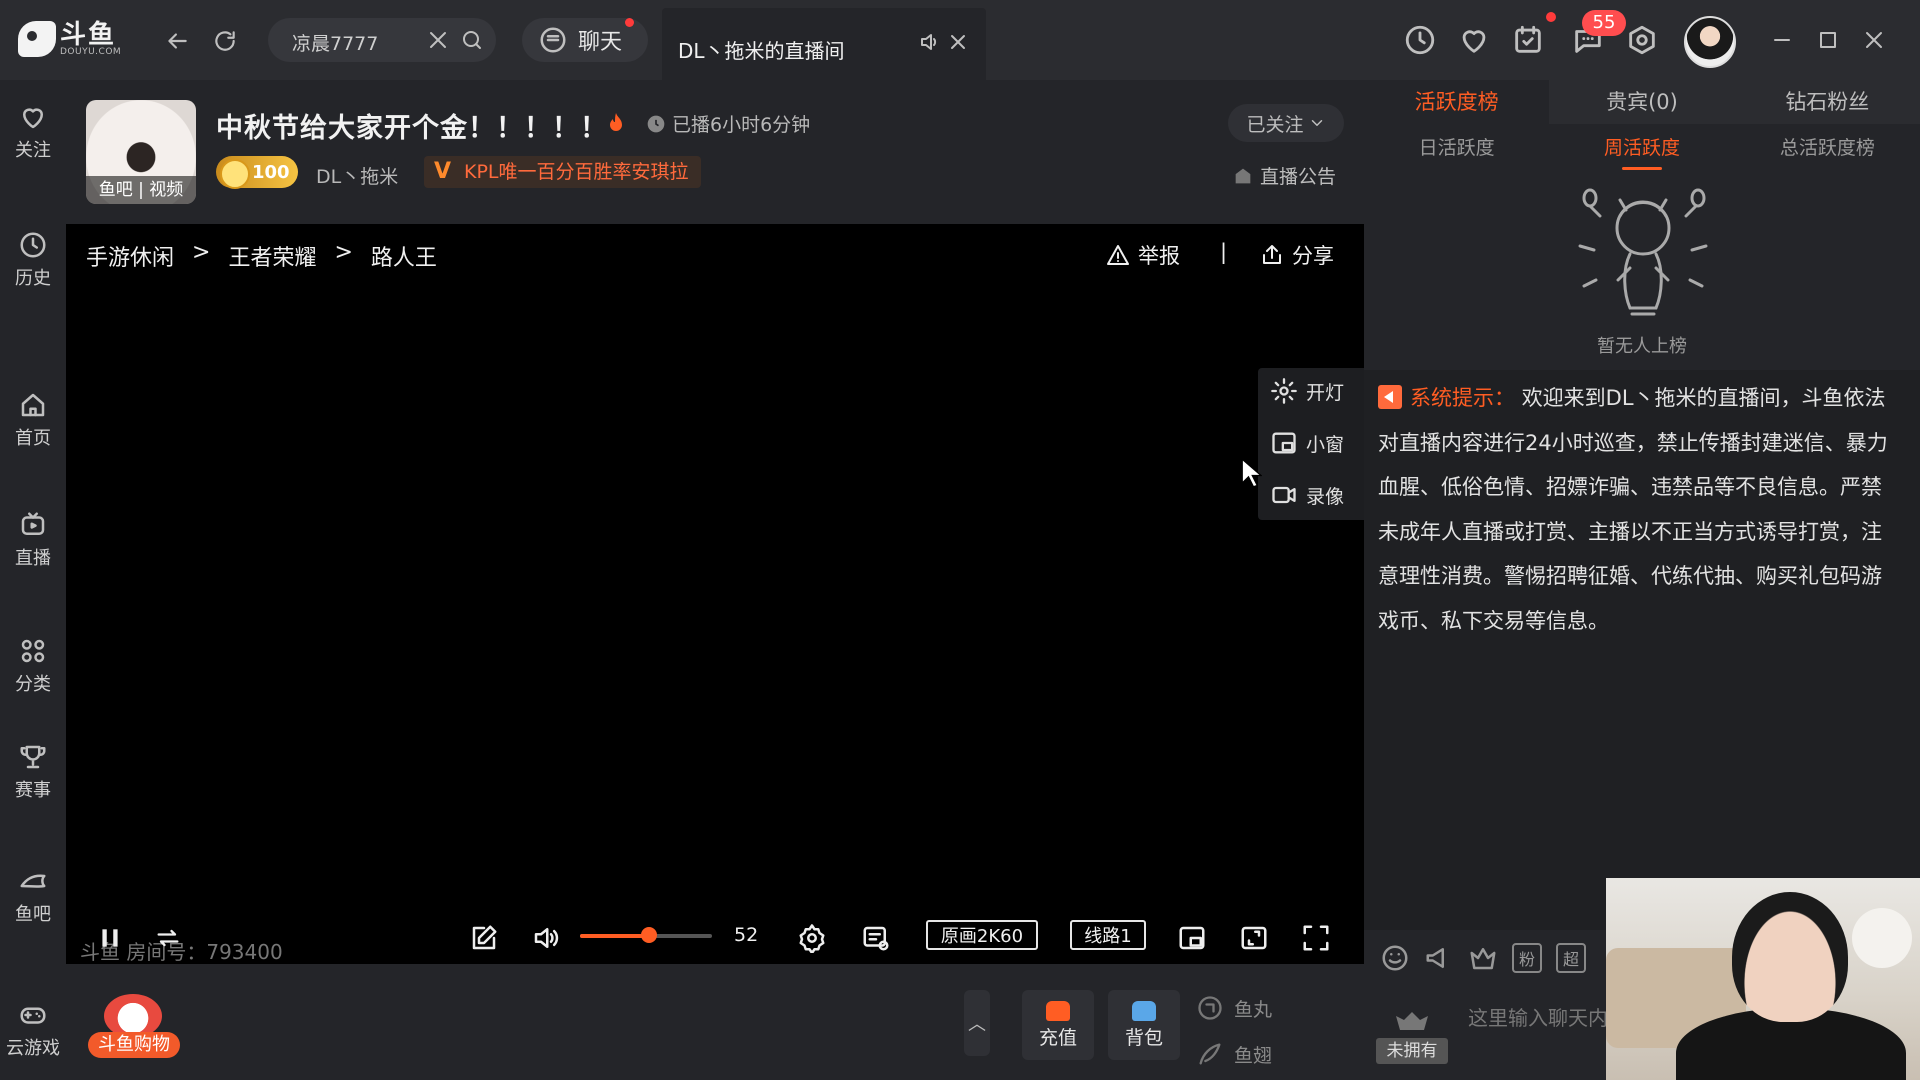 The width and height of the screenshot is (1920, 1080). I want to click on record-button: 录像, so click(1307, 495).